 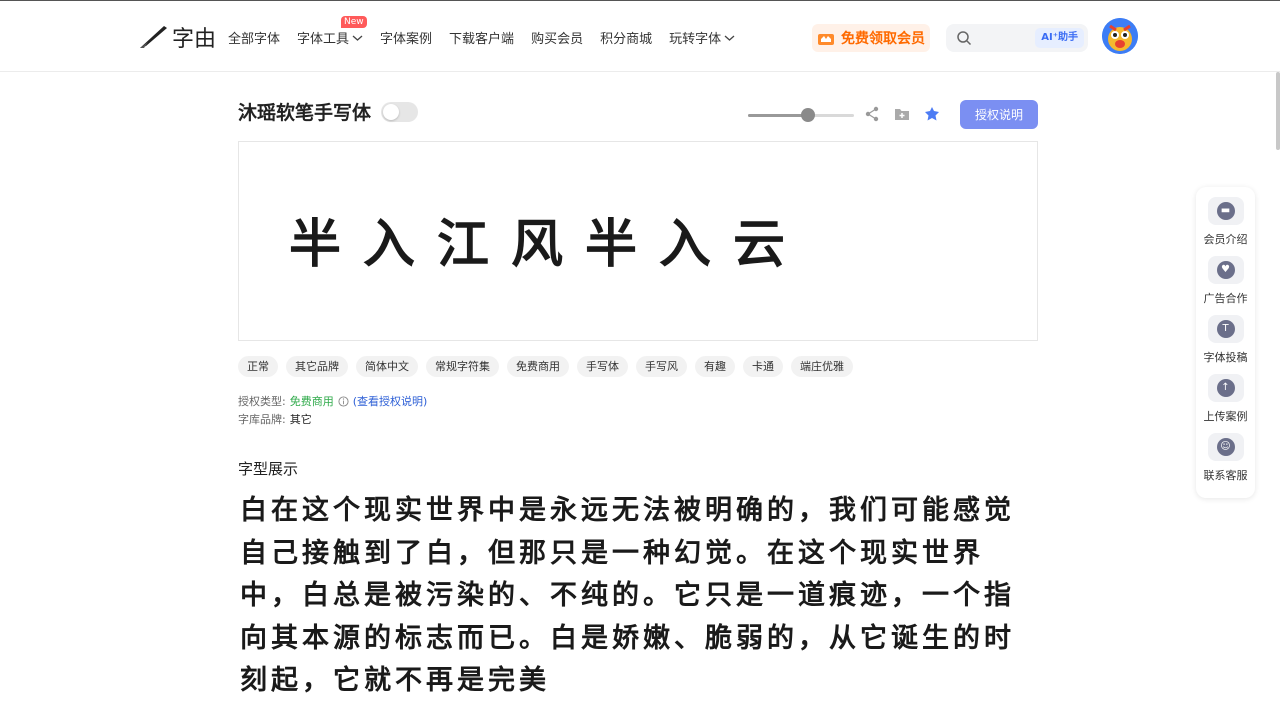 I want to click on license-info-button: 授权说明, so click(x=999, y=114).